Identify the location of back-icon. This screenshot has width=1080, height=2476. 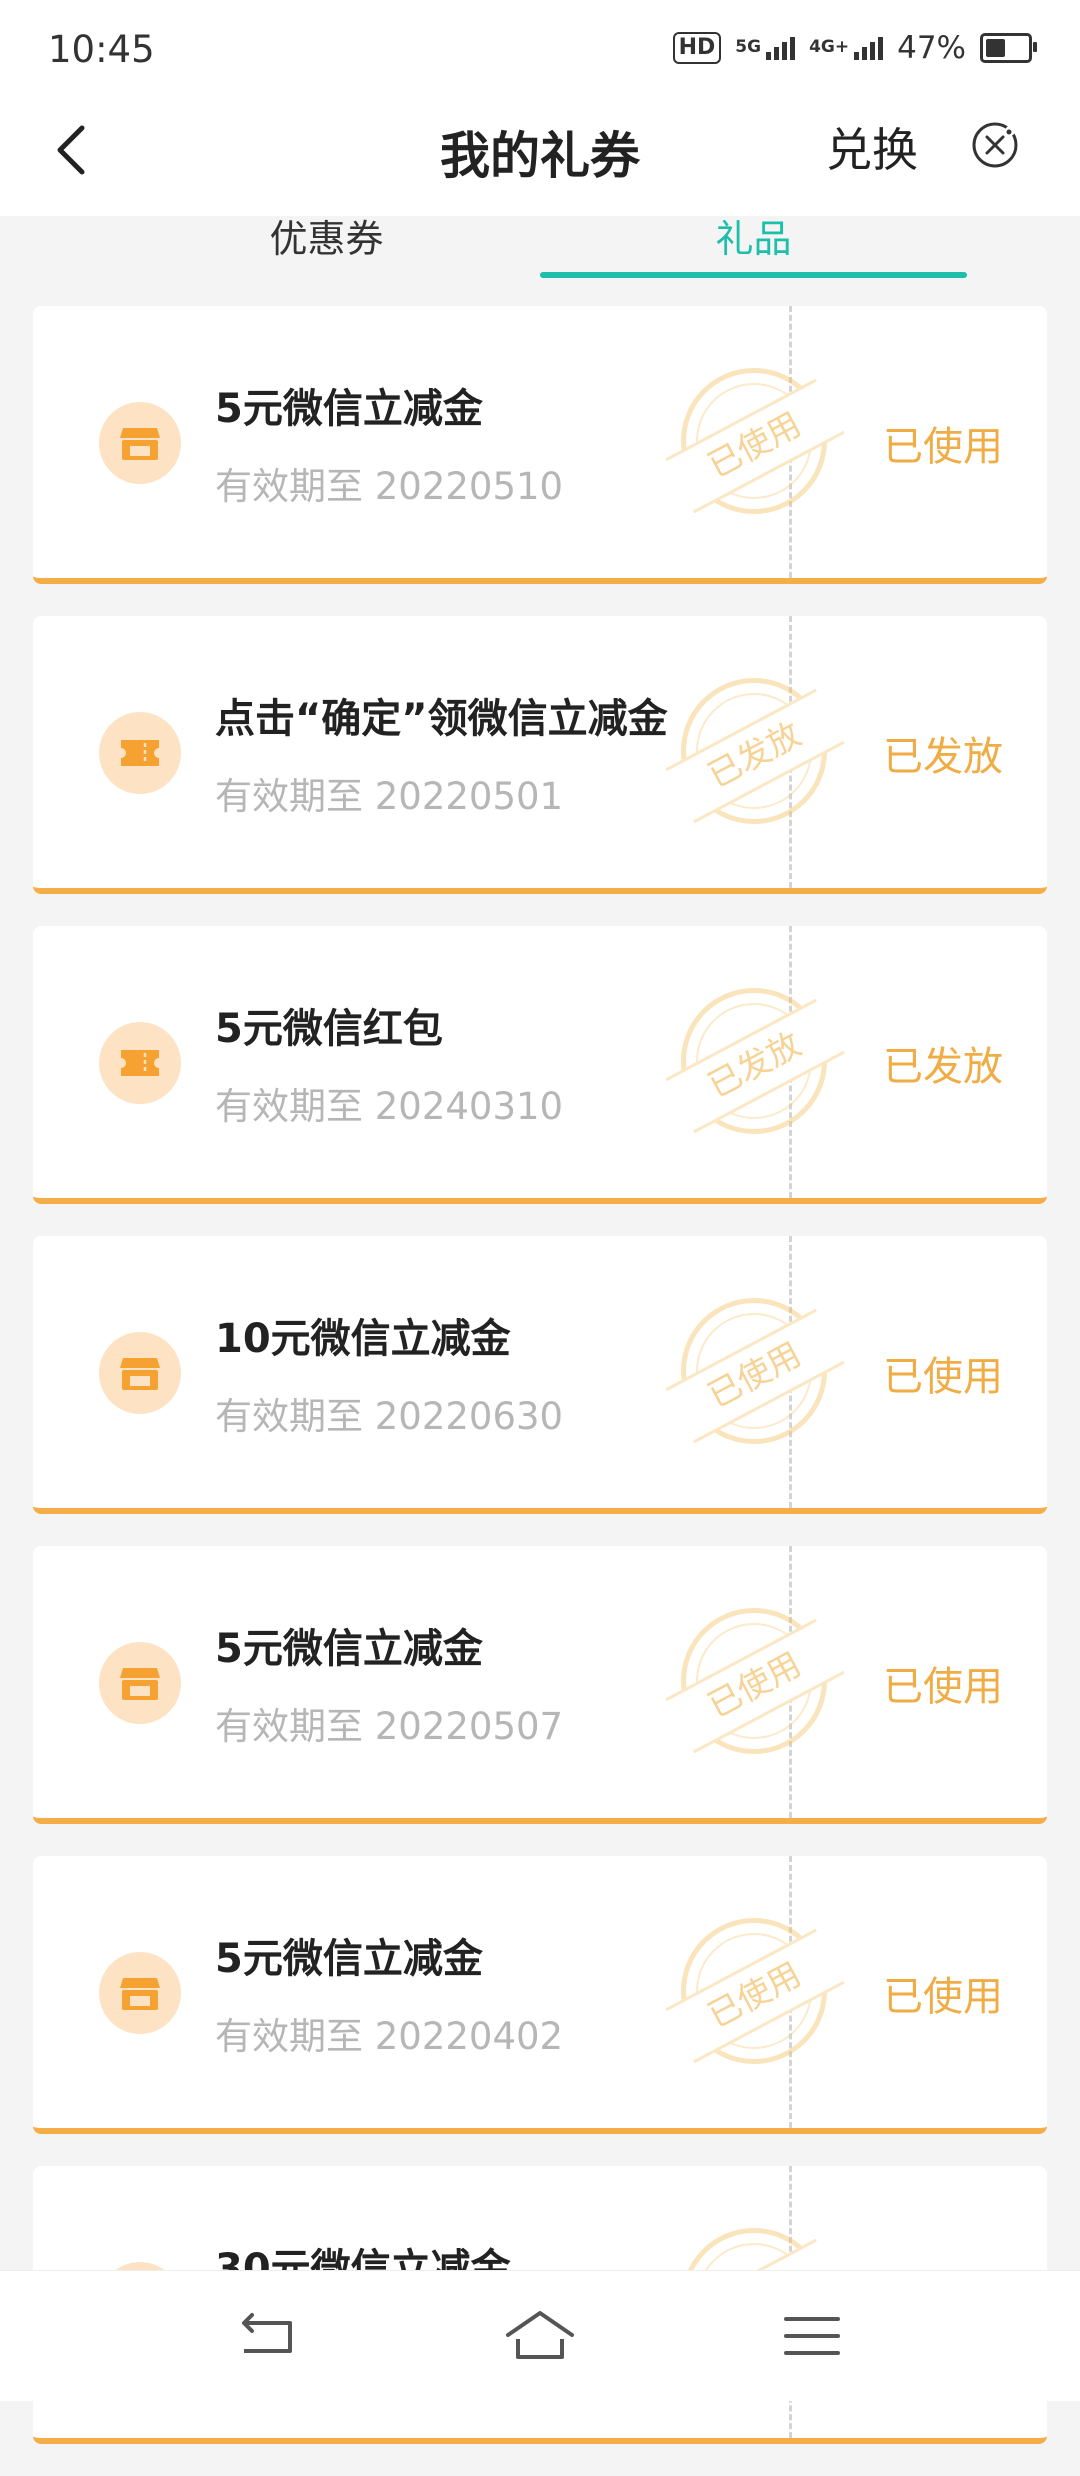
(267, 2333).